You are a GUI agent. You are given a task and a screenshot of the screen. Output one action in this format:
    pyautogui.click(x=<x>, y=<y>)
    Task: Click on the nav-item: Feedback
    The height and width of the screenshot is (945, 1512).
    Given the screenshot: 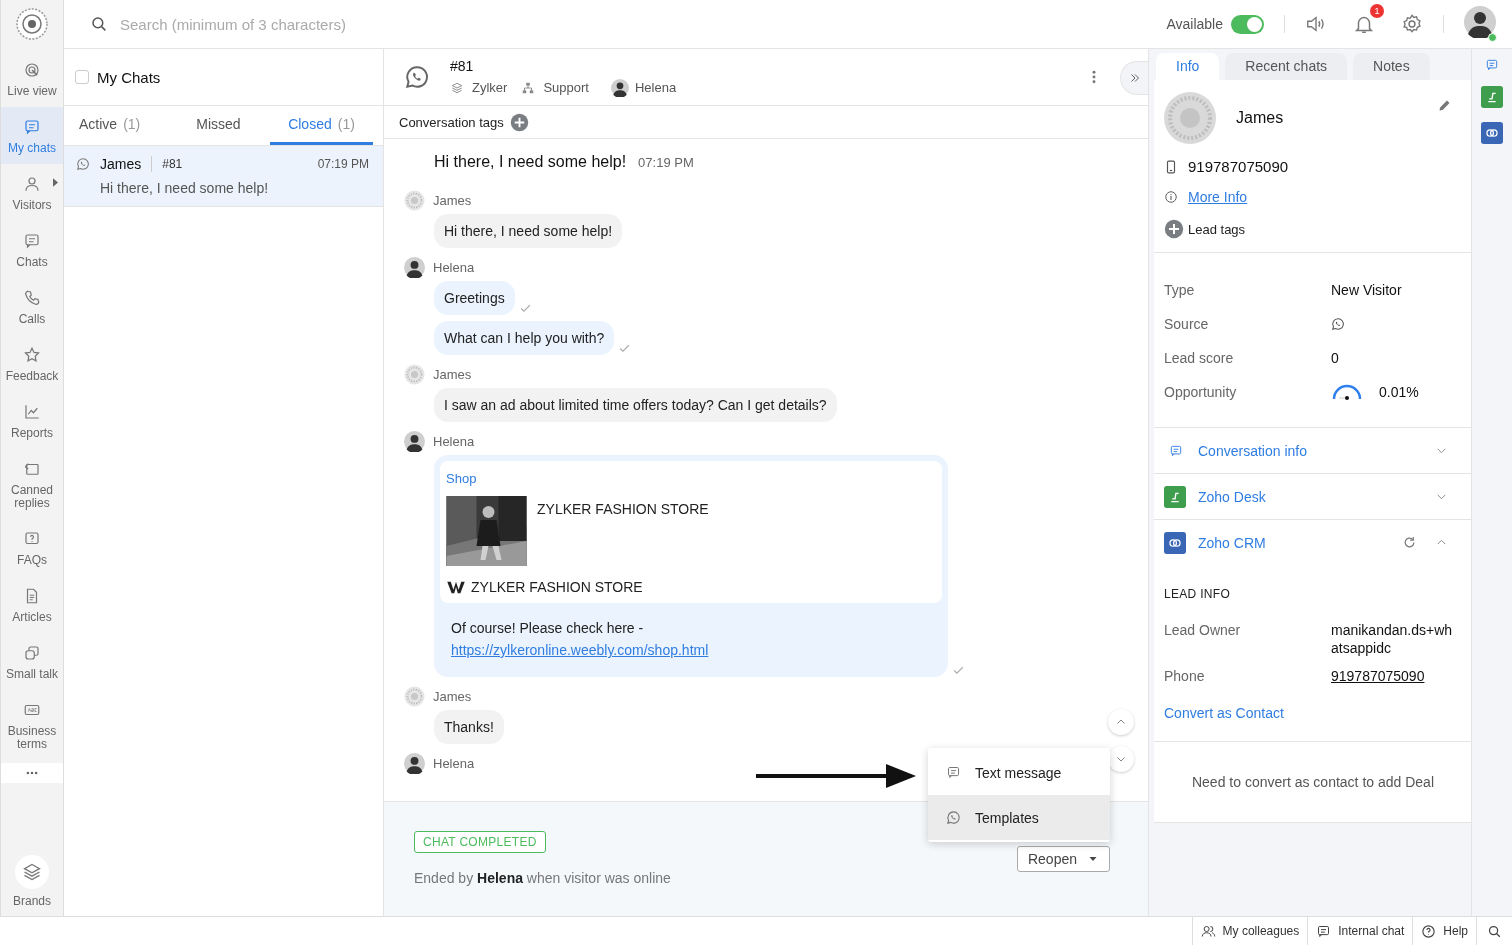 What is the action you would take?
    pyautogui.click(x=32, y=363)
    